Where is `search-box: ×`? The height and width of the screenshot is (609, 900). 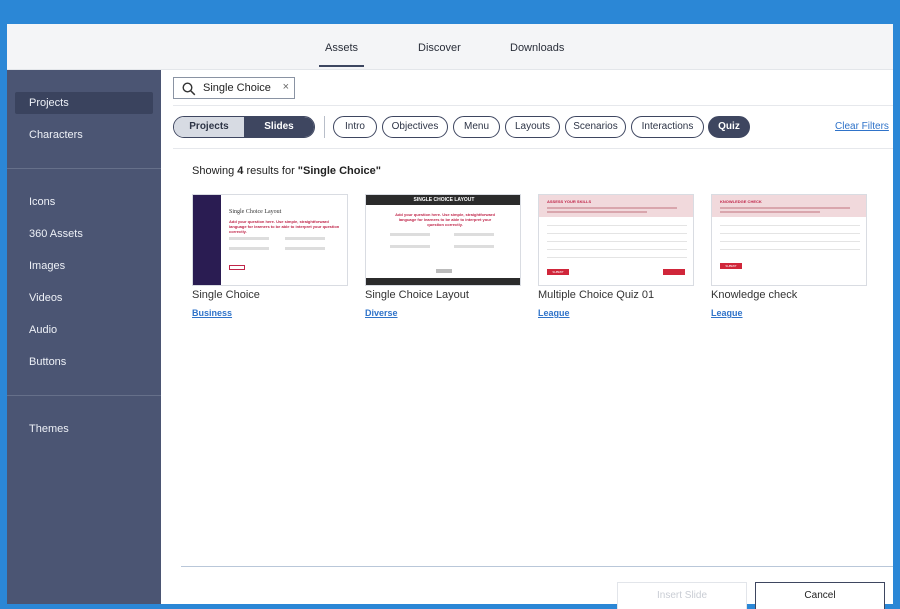 search-box: × is located at coordinates (234, 88).